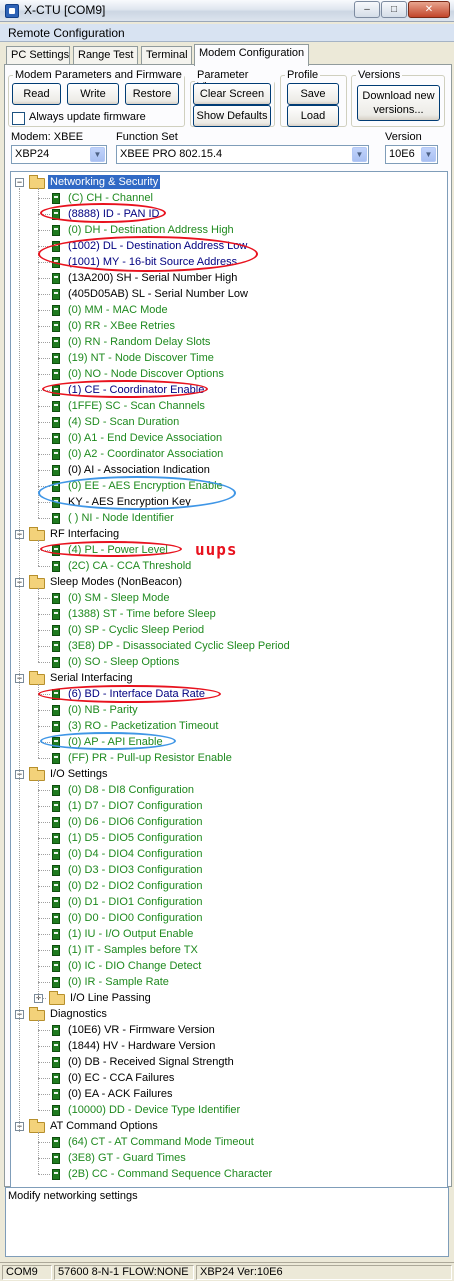  What do you see at coordinates (229, 278) in the screenshot?
I see `tree-parameter-item: (13A200) SH - Serial Number High` at bounding box center [229, 278].